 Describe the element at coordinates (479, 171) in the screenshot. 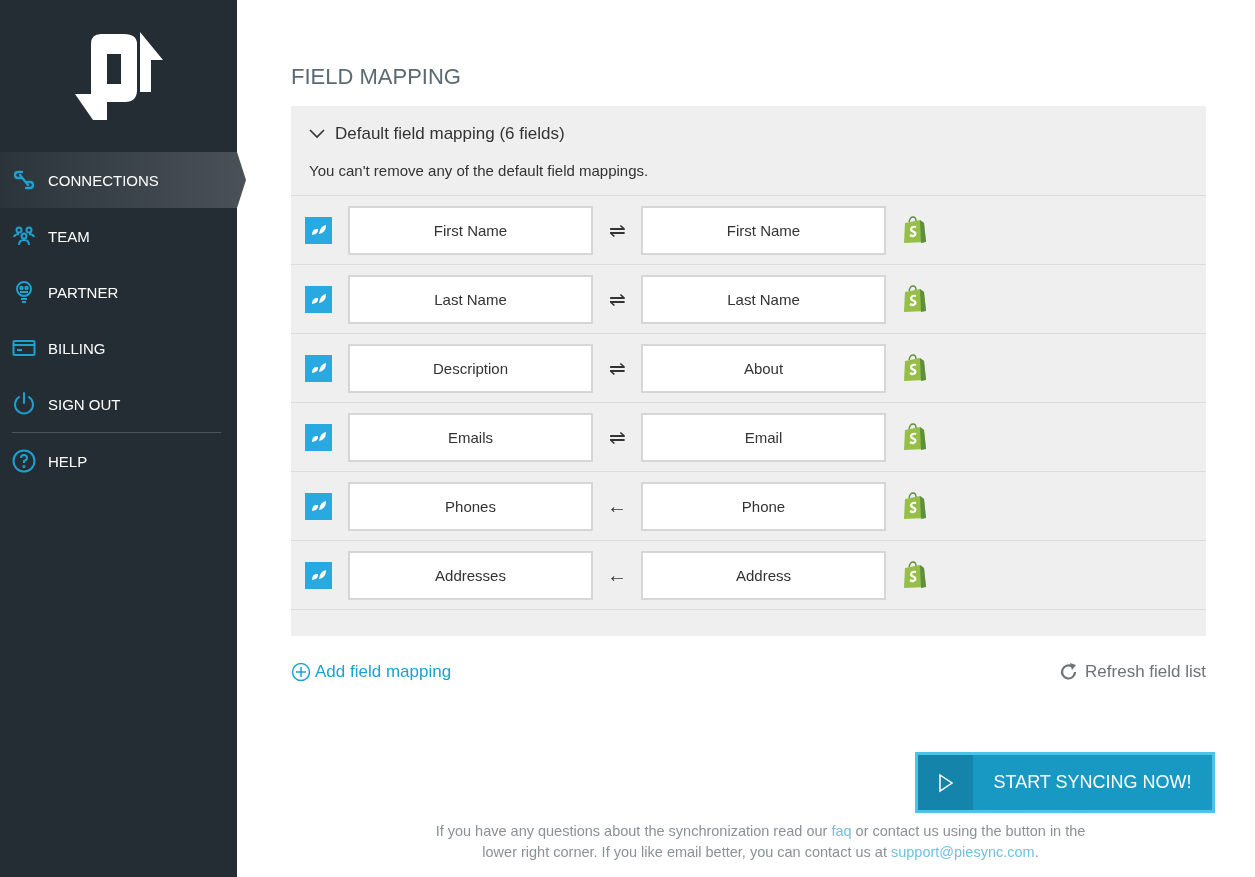

I see `info-text: You can't remove any of the default field mappings.` at that location.